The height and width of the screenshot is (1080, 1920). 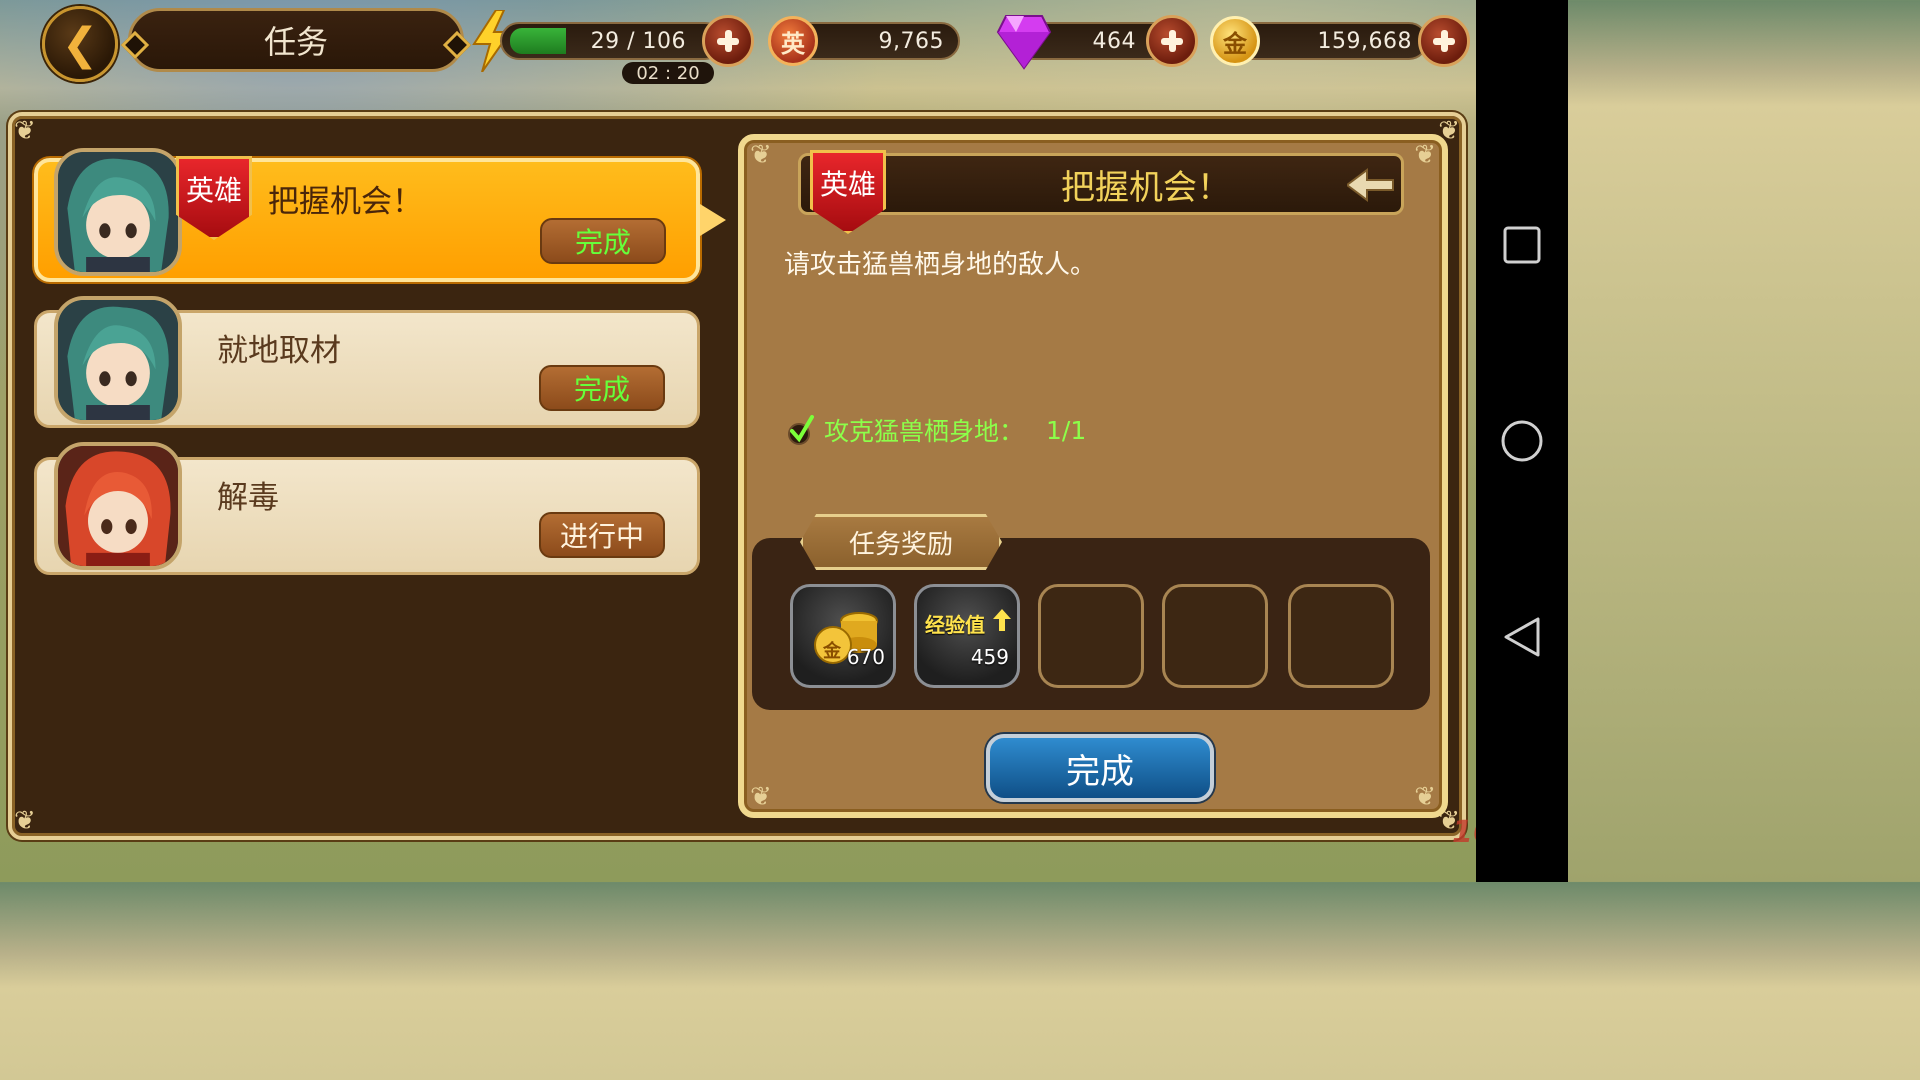 What do you see at coordinates (1146, 187) in the screenshot?
I see `detail-title: 把握机会！` at bounding box center [1146, 187].